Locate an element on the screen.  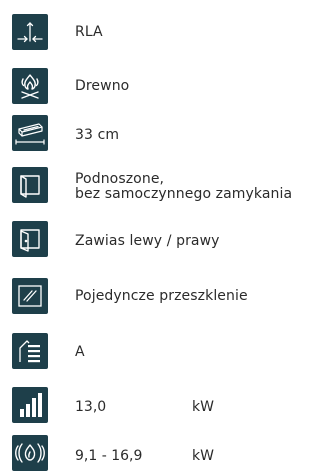
feature-row-door-type: Podnoszone, bez samoczynnego zamykania is located at coordinates (161, 185).